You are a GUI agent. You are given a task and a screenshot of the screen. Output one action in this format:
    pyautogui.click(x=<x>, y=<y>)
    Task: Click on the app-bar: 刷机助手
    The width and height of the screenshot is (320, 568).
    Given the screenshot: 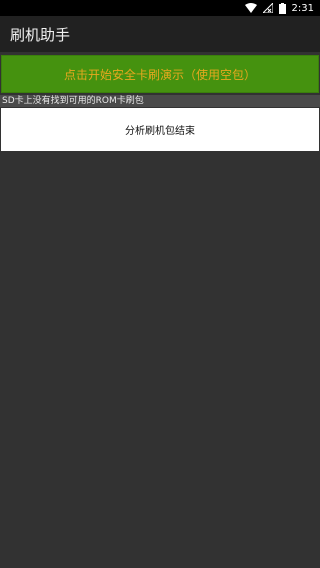 What is the action you would take?
    pyautogui.click(x=160, y=34)
    